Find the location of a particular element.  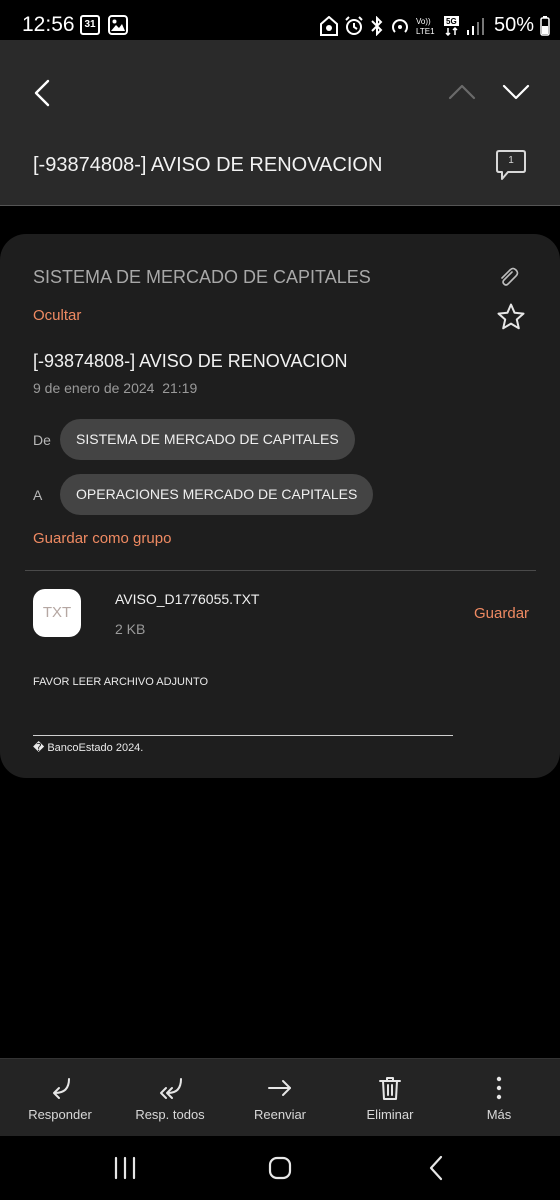

attachment-size: 2 KB is located at coordinates (130, 629).